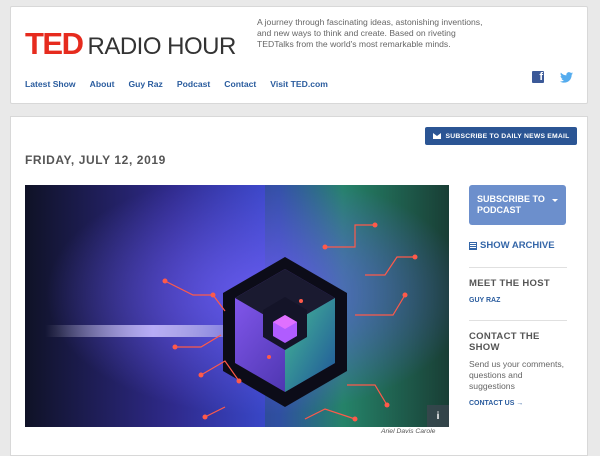  Describe the element at coordinates (95, 160) in the screenshot. I see `episode-date: FRIDAY, JULY 12, 2019` at that location.